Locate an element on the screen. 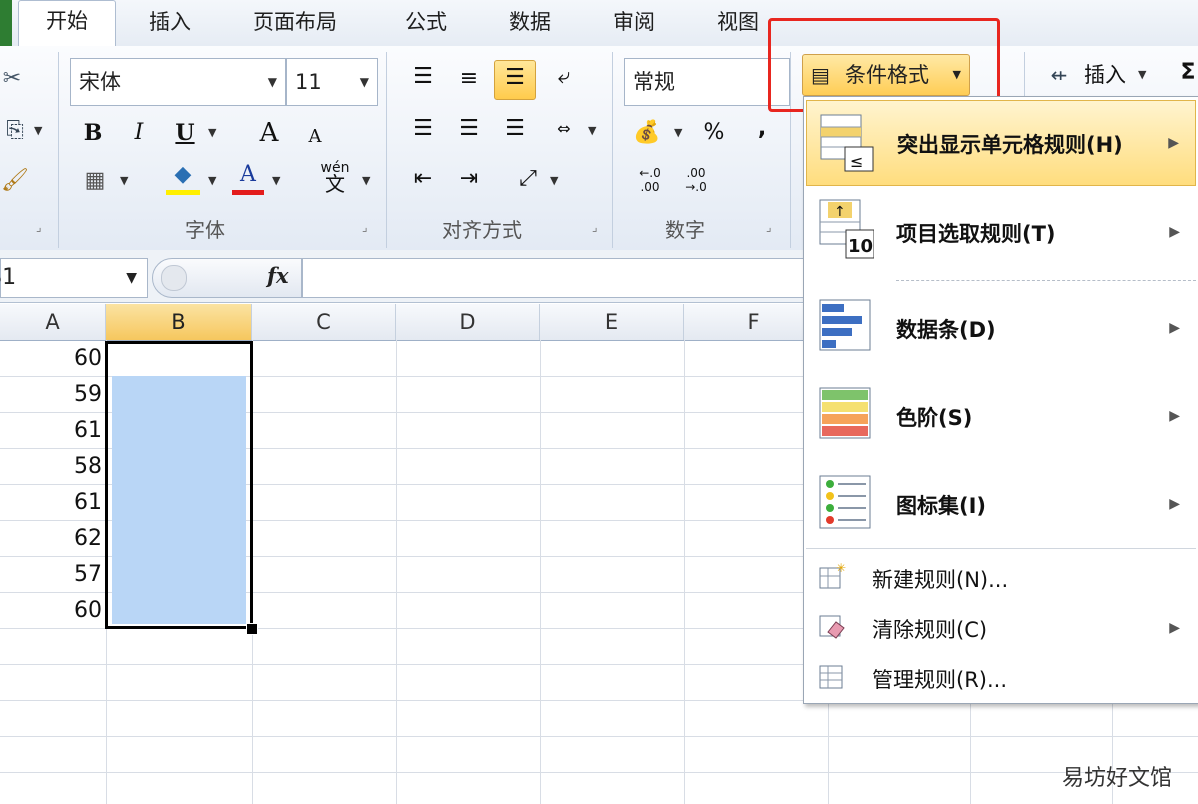 The height and width of the screenshot is (804, 1198). data-bars-icon is located at coordinates (845, 325).